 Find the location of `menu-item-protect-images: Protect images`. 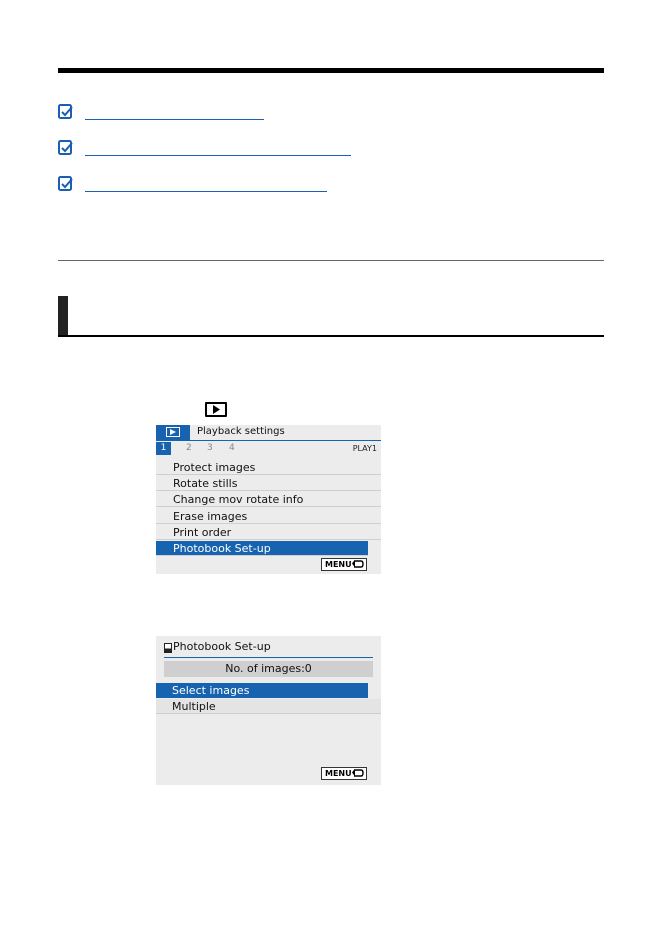

menu-item-protect-images: Protect images is located at coordinates (268, 467).